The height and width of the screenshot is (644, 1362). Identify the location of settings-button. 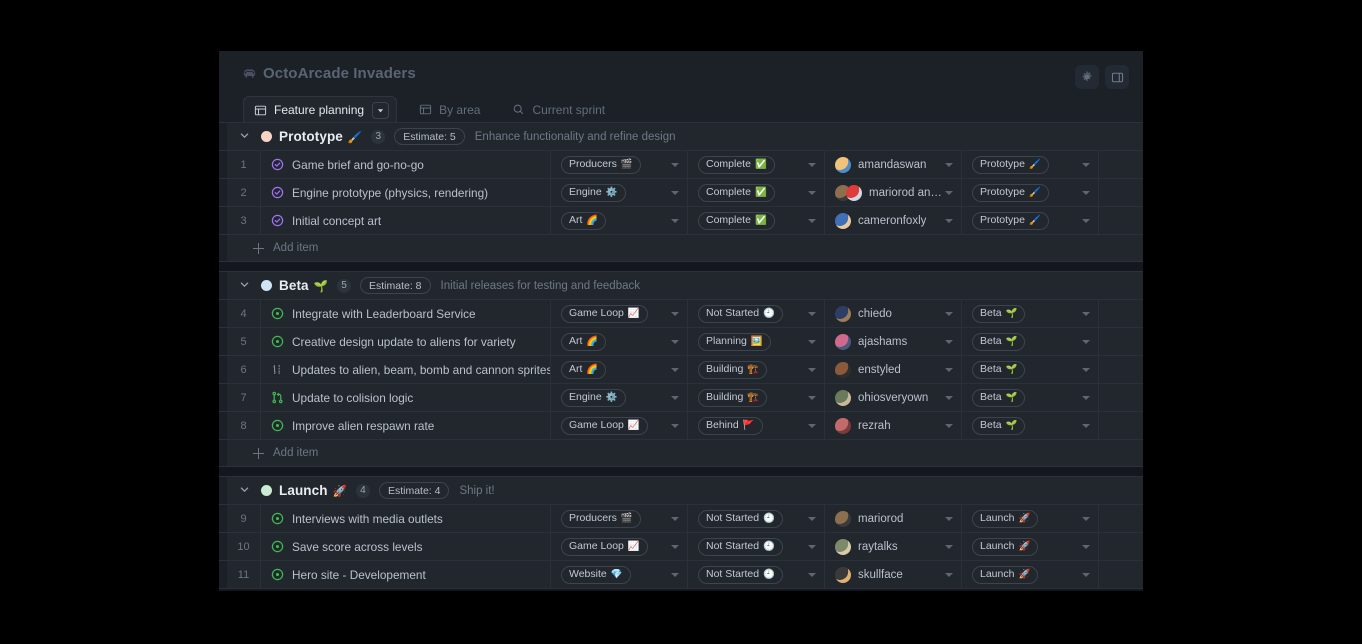
(1087, 77).